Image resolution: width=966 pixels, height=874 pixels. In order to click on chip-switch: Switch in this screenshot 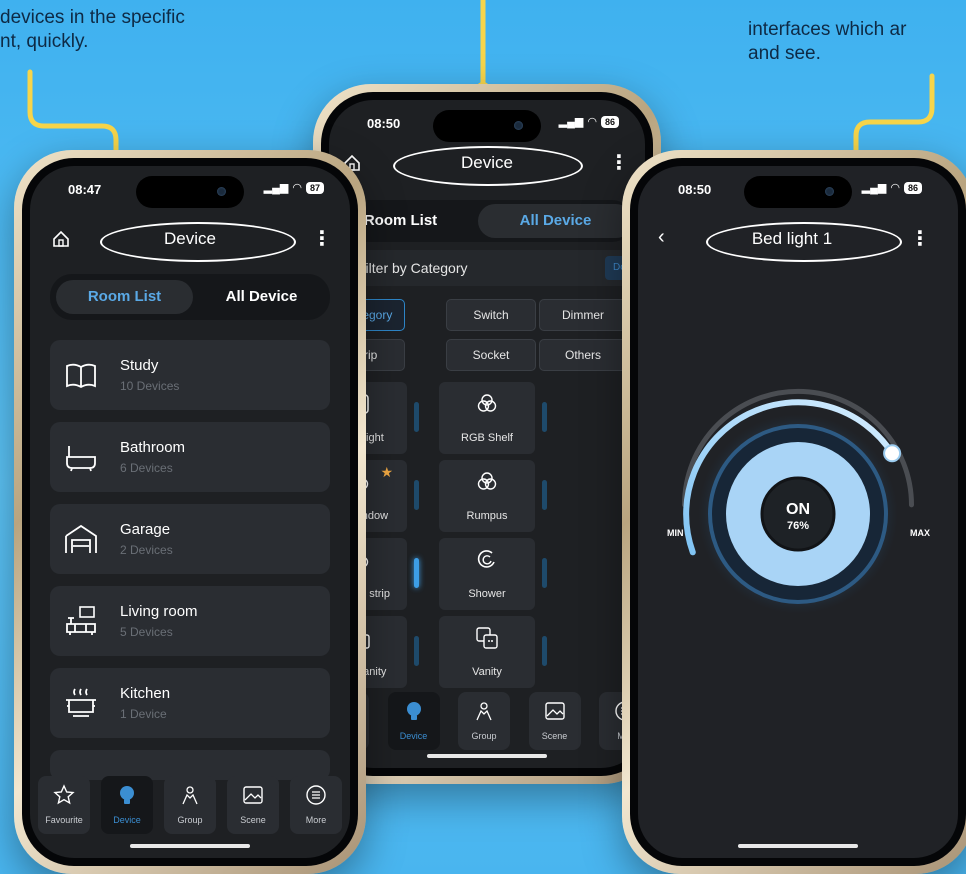, I will do `click(491, 315)`.